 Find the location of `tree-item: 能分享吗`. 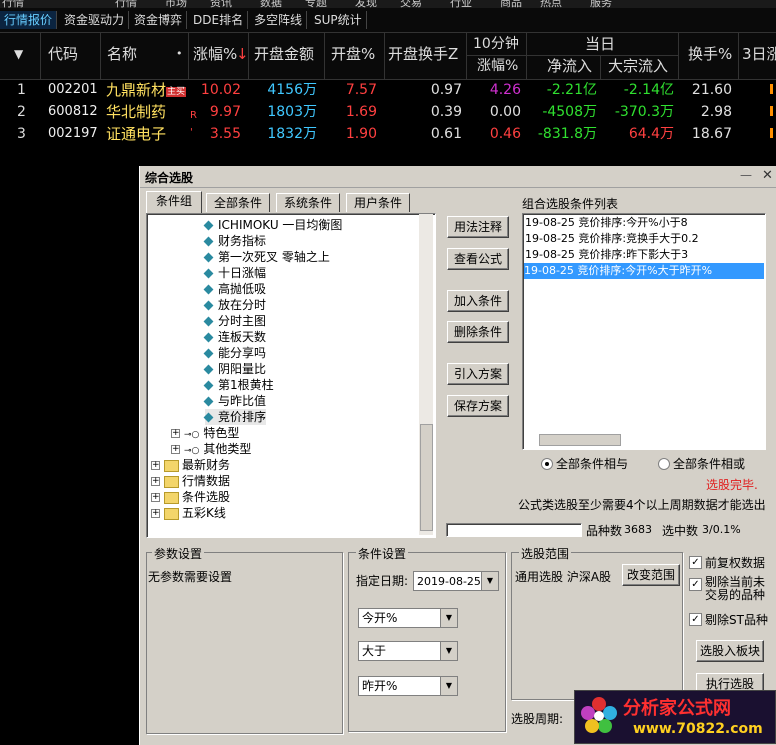

tree-item: 能分享吗 is located at coordinates (234, 353).